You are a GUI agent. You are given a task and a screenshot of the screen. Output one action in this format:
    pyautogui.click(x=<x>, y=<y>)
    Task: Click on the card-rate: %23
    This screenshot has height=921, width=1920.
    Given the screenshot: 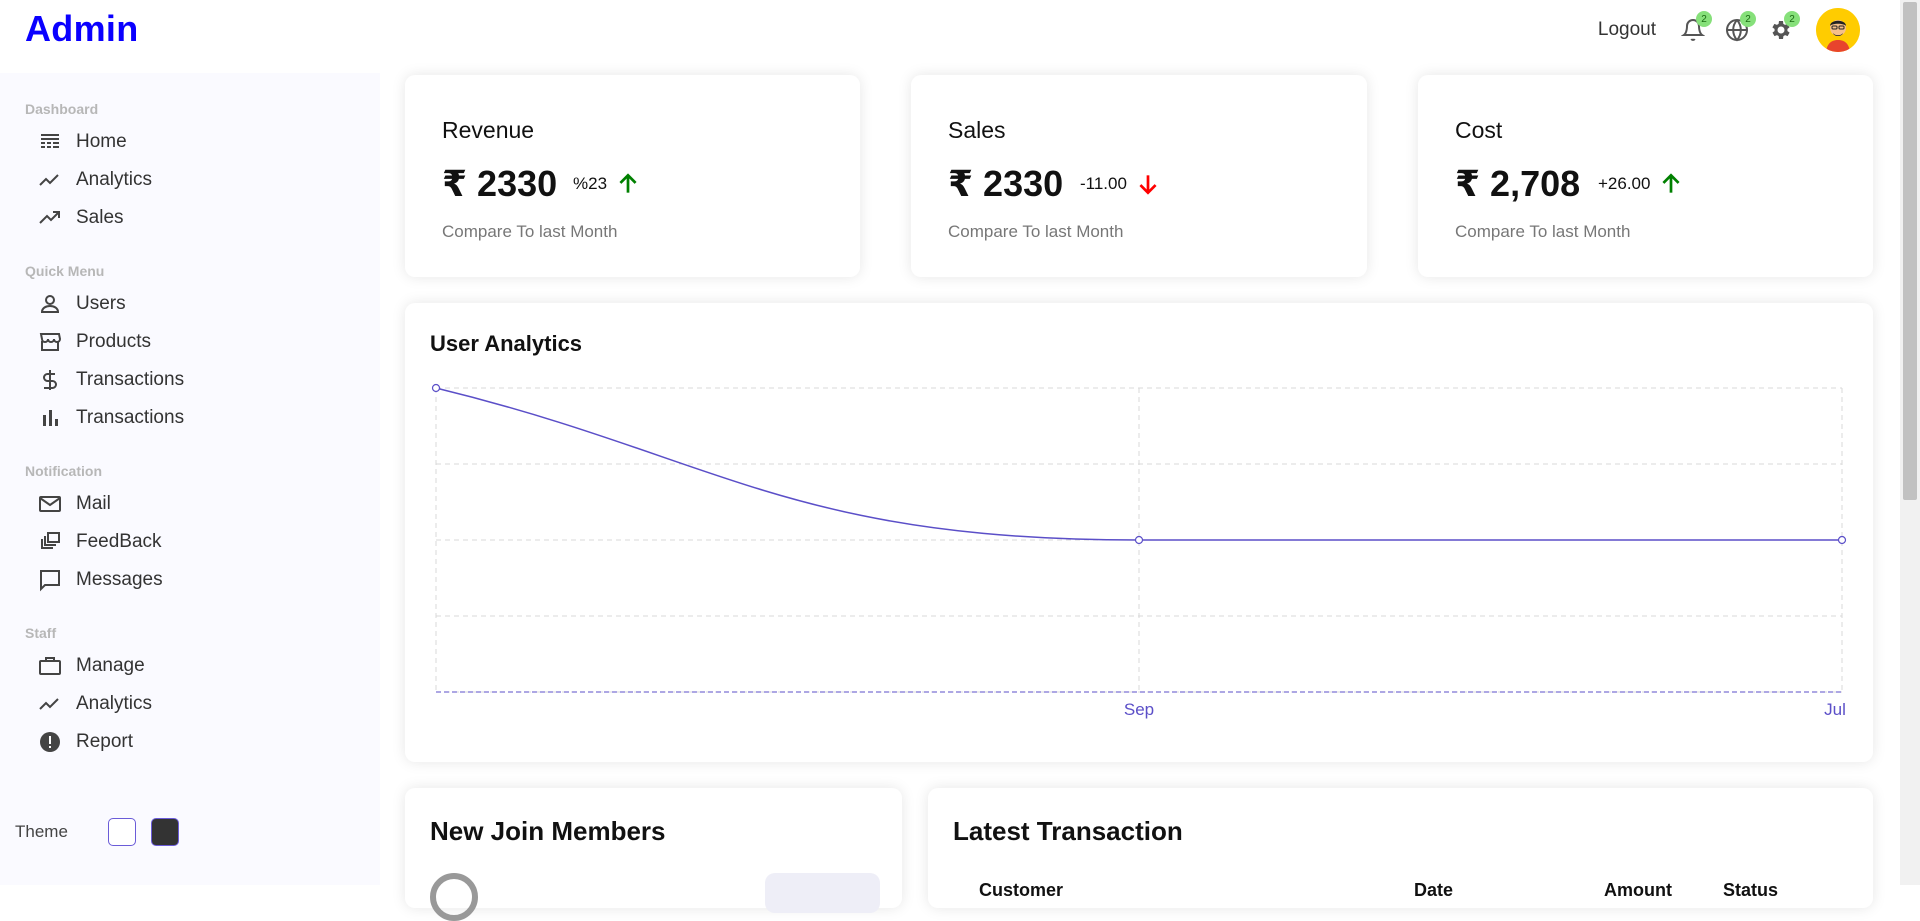 What is the action you would take?
    pyautogui.click(x=607, y=184)
    